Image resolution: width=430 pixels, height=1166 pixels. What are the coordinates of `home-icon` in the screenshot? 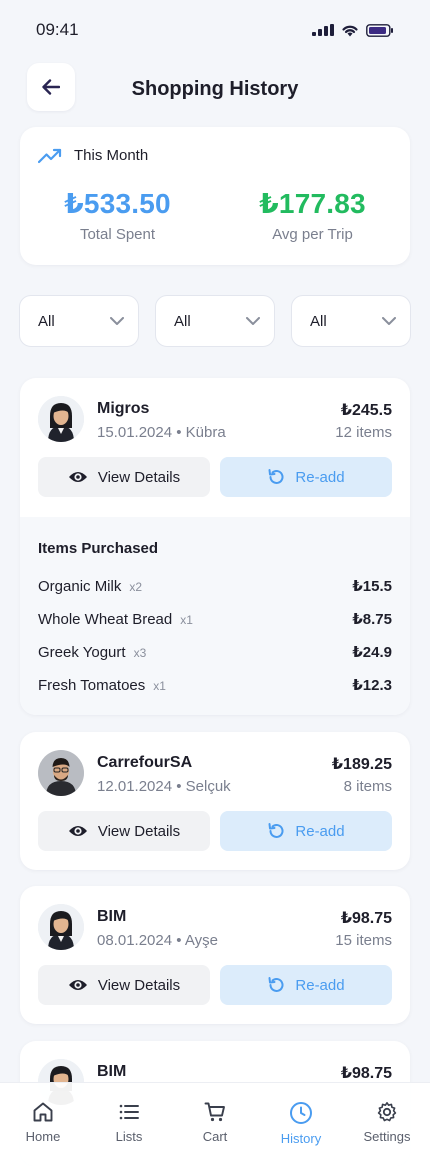 It's located at (43, 1112).